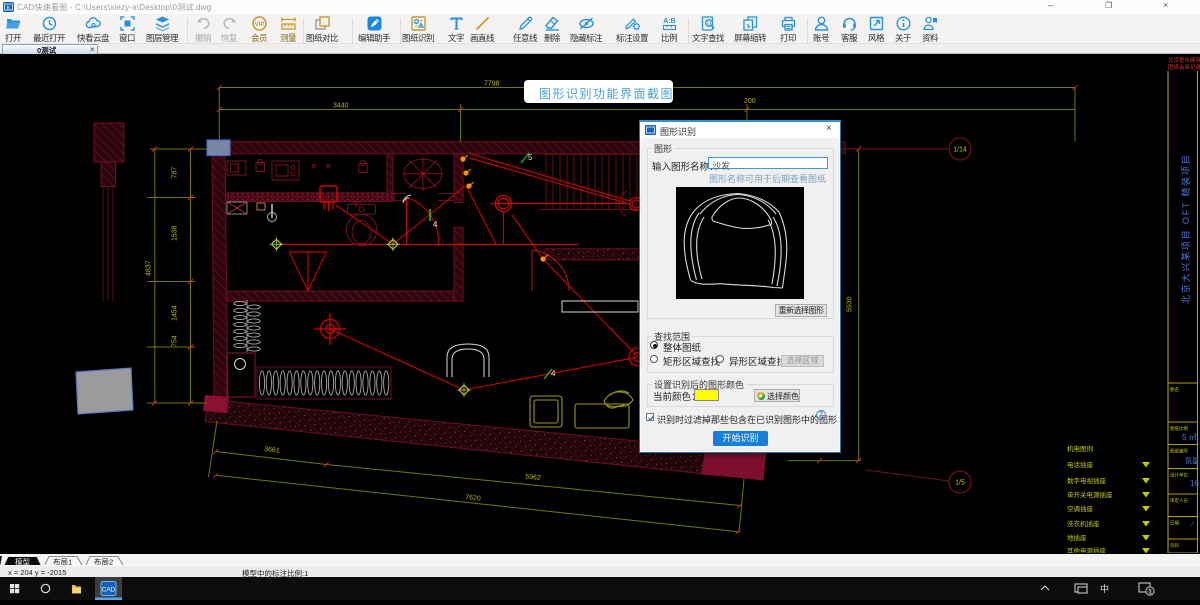 Image resolution: width=1200 pixels, height=605 pixels. I want to click on svg-text: 空调插座, so click(1080, 508).